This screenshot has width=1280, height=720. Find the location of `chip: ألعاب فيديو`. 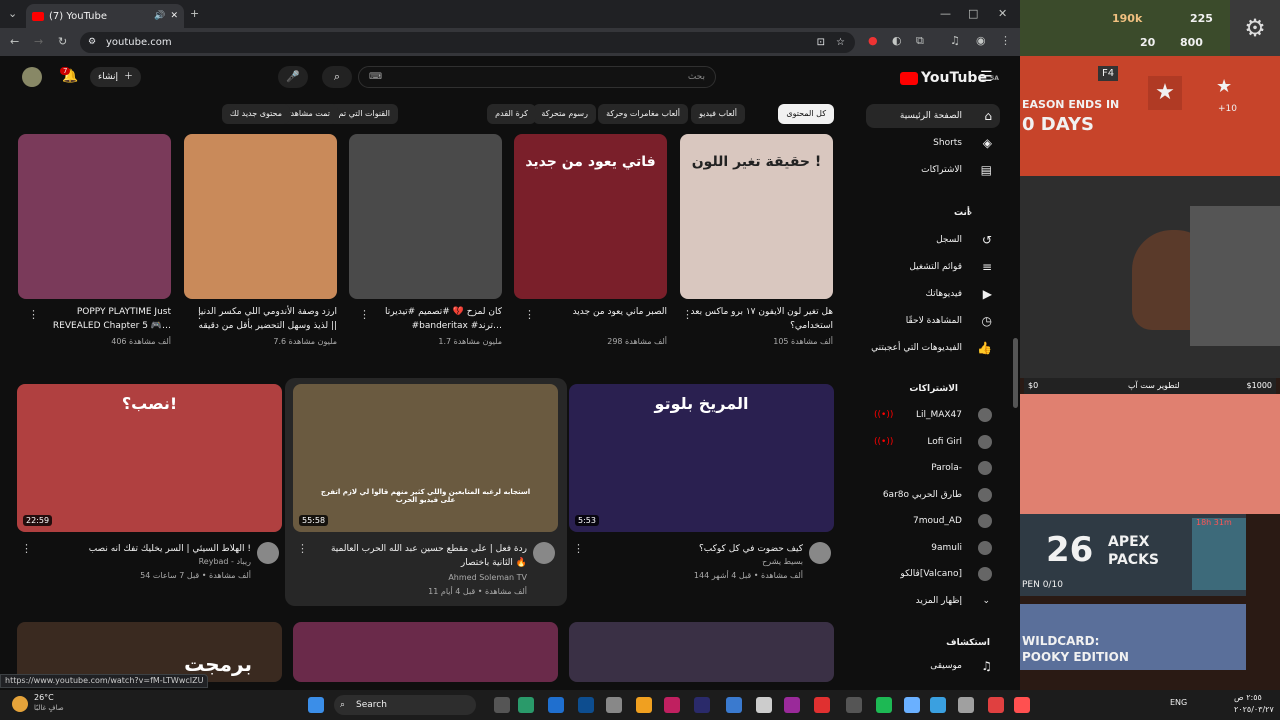

chip: ألعاب فيديو is located at coordinates (718, 114).